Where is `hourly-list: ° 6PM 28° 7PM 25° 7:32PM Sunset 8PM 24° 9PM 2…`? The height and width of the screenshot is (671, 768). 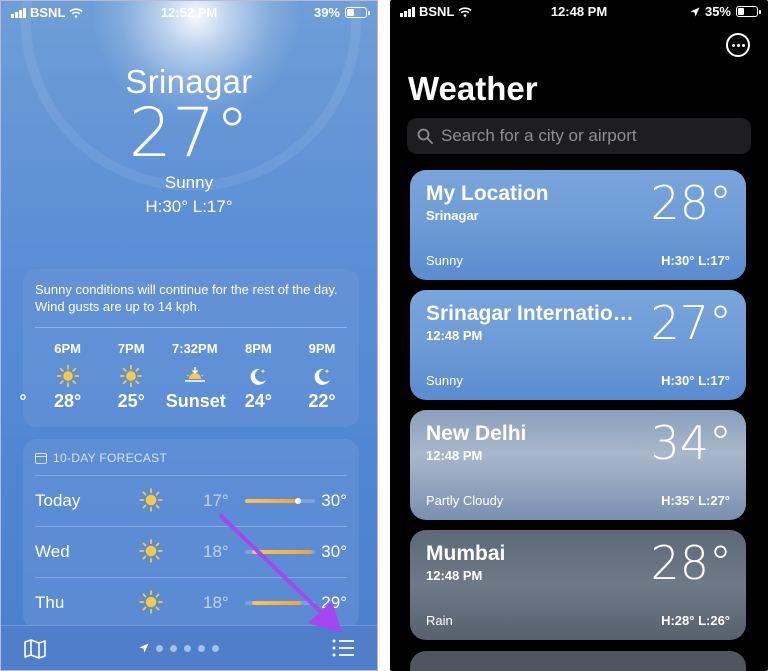 hourly-list: ° 6PM 28° 7PM 25° 7:32PM Sunset 8PM 24° 9PM 2… is located at coordinates (186, 376).